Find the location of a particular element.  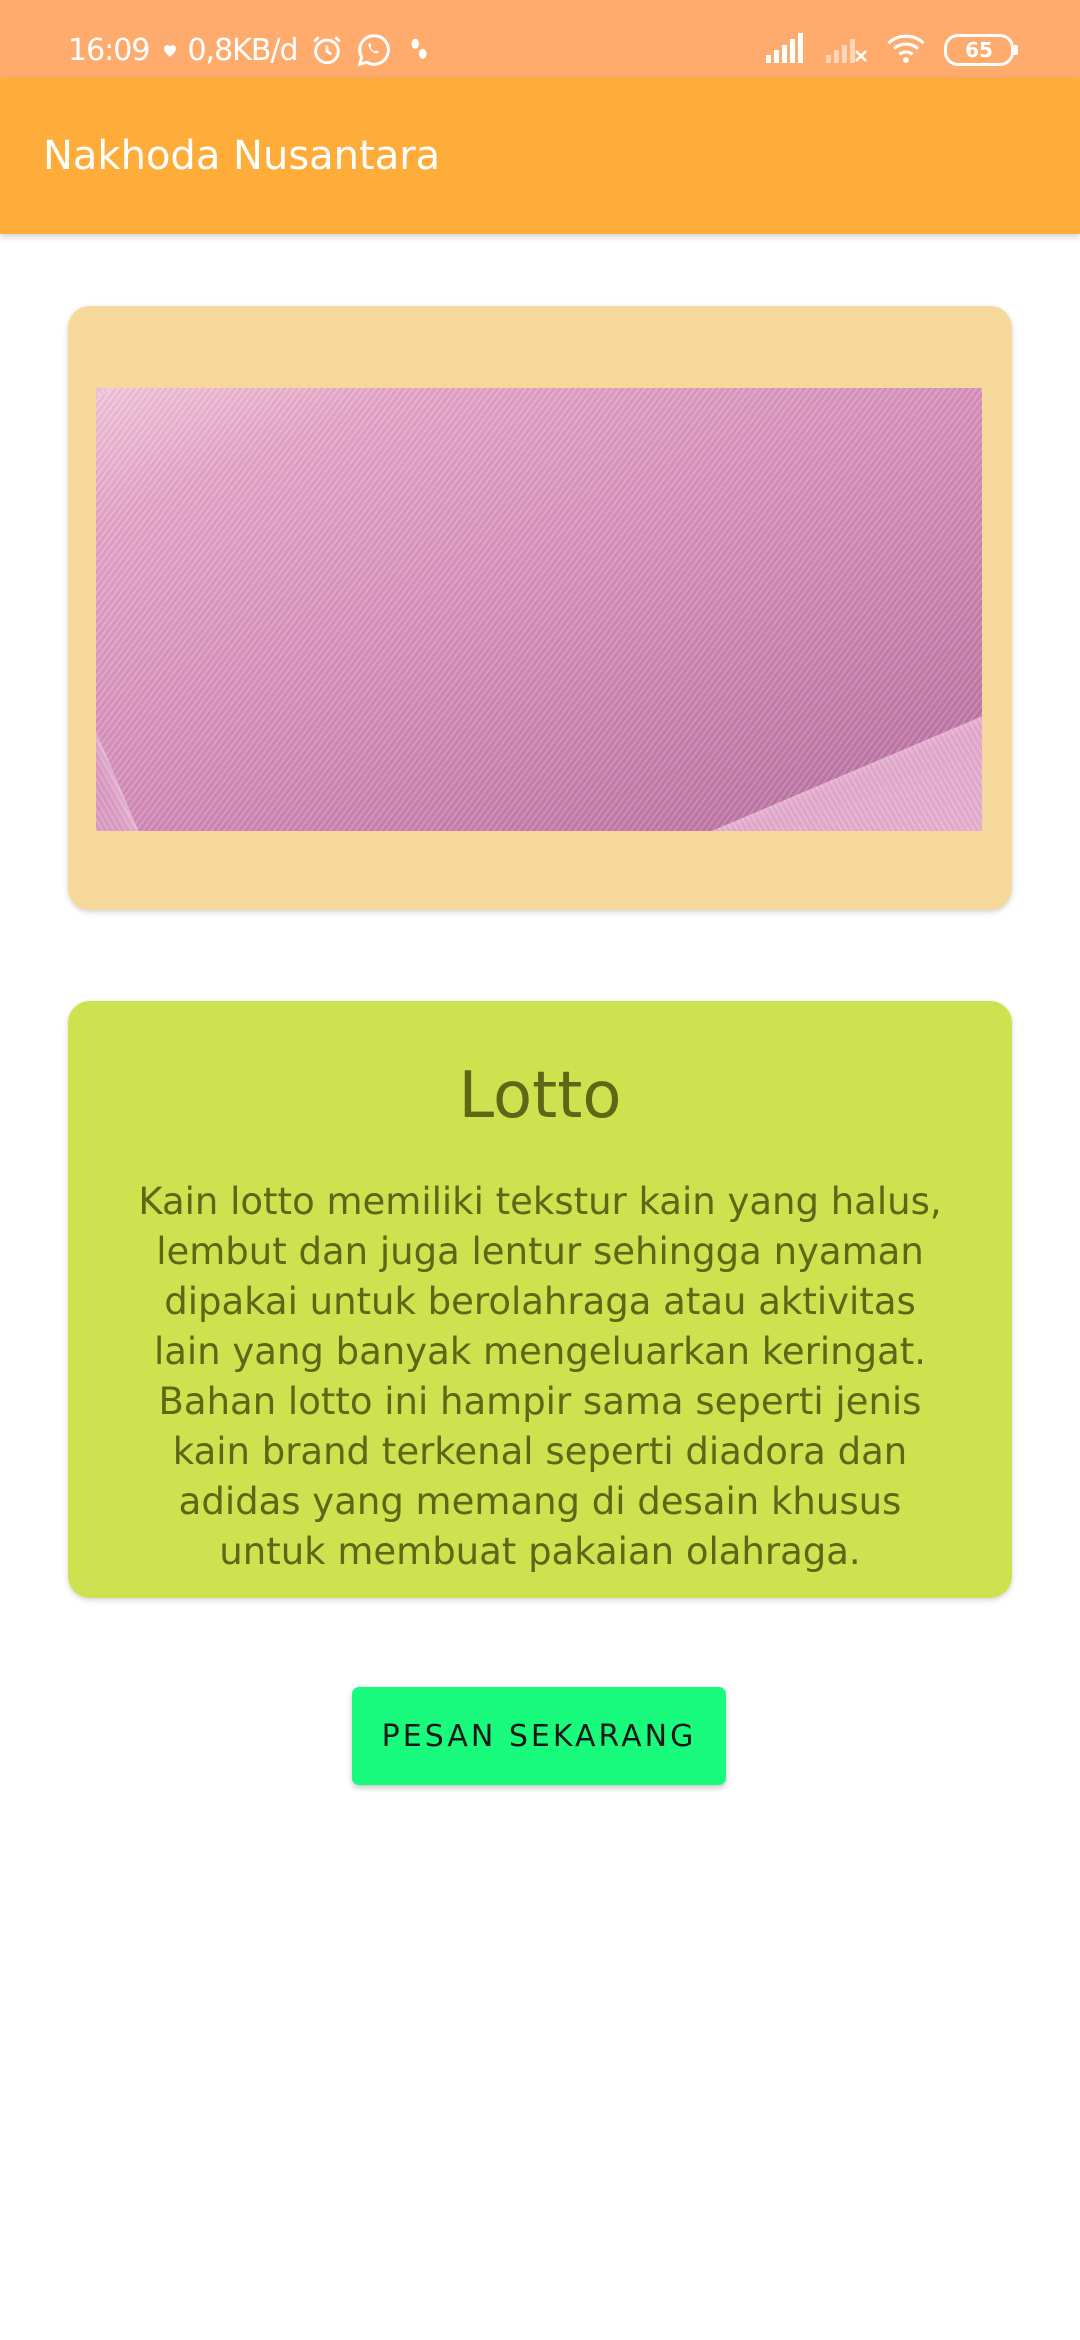

battery-icon: 65 is located at coordinates (981, 50).